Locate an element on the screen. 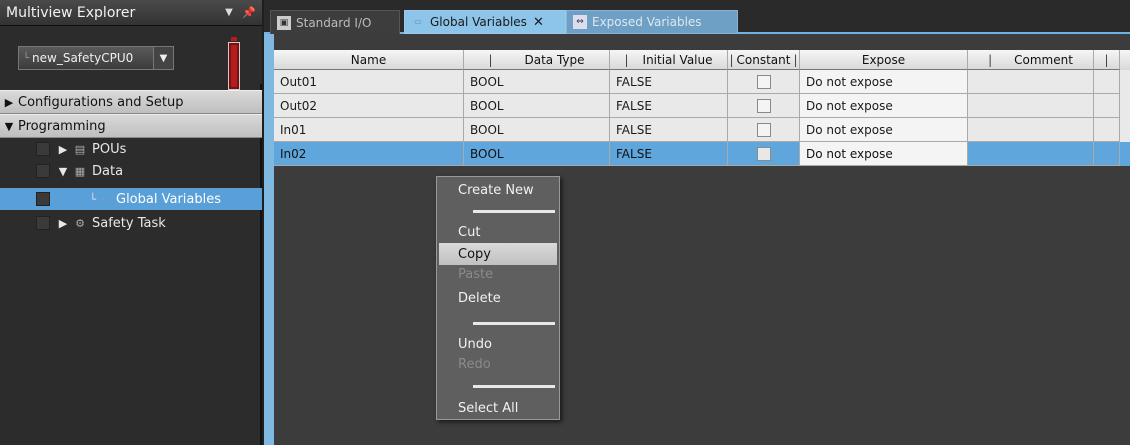  tab-label: Exposed Variables is located at coordinates (647, 22).